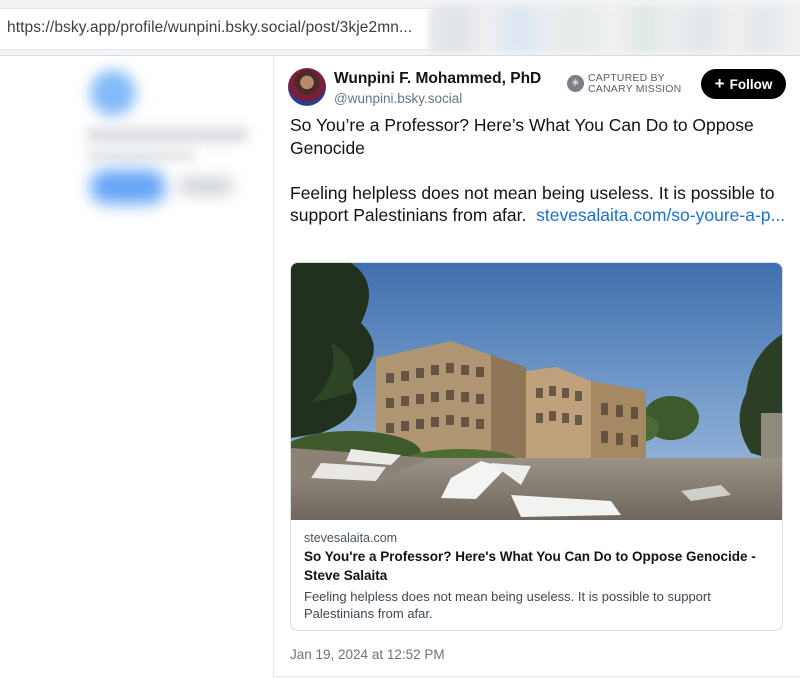  I want to click on author-name: Wunpini F. Mohammed, PhD, so click(437, 79).